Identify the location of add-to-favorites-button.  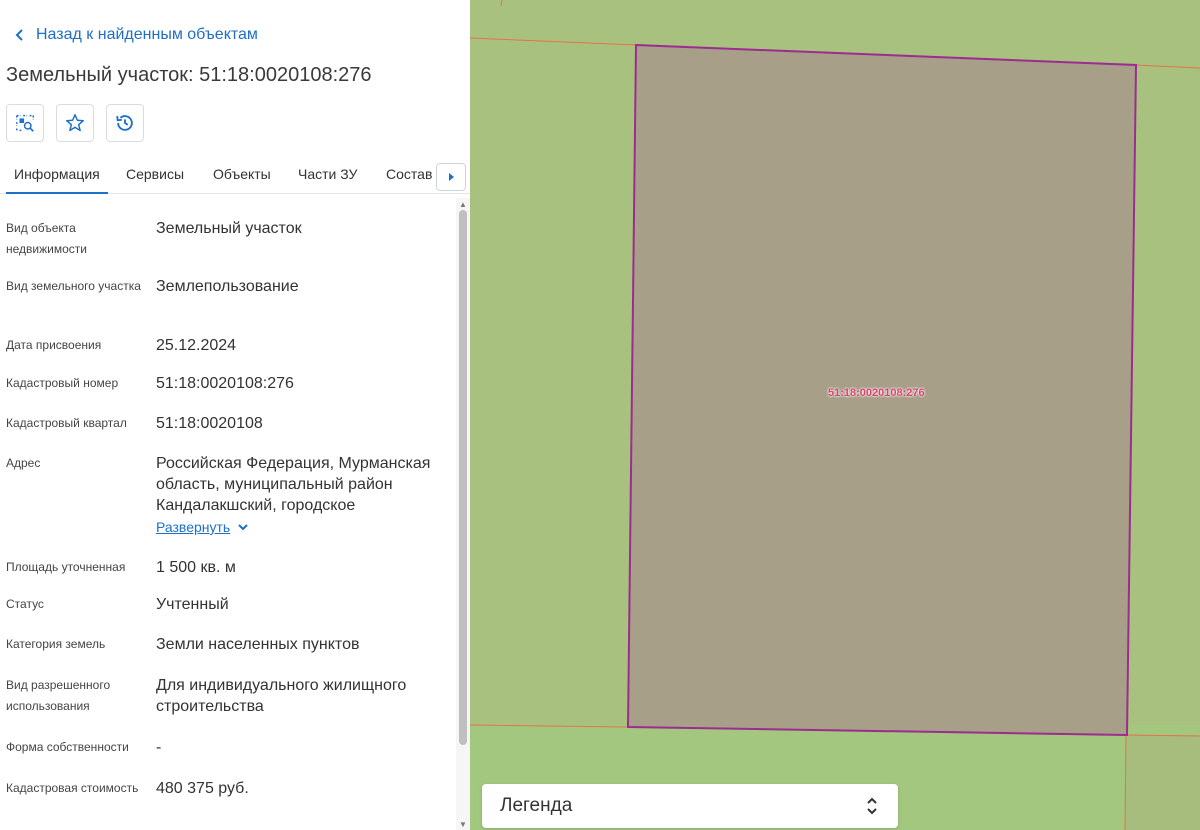
(75, 123).